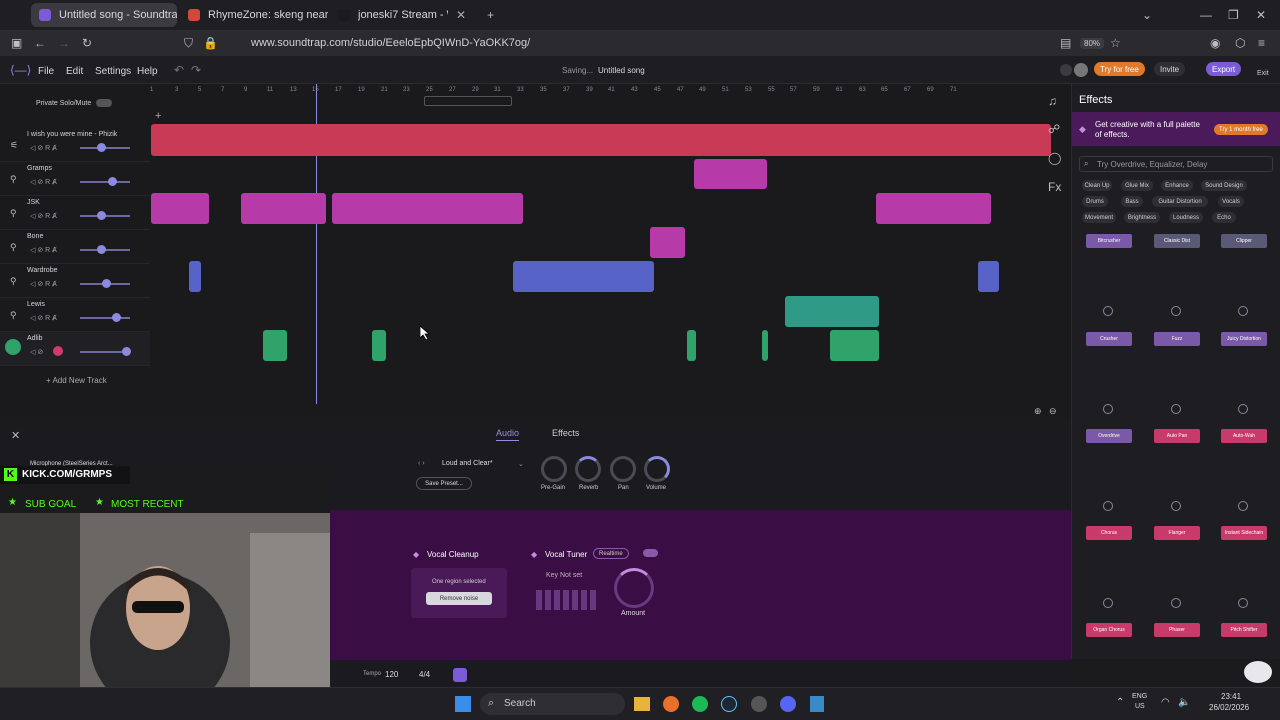 The width and height of the screenshot is (1280, 720). Describe the element at coordinates (104, 15) in the screenshot. I see `tab-soundtrap: Untitled song - Soundtrap ✕` at that location.